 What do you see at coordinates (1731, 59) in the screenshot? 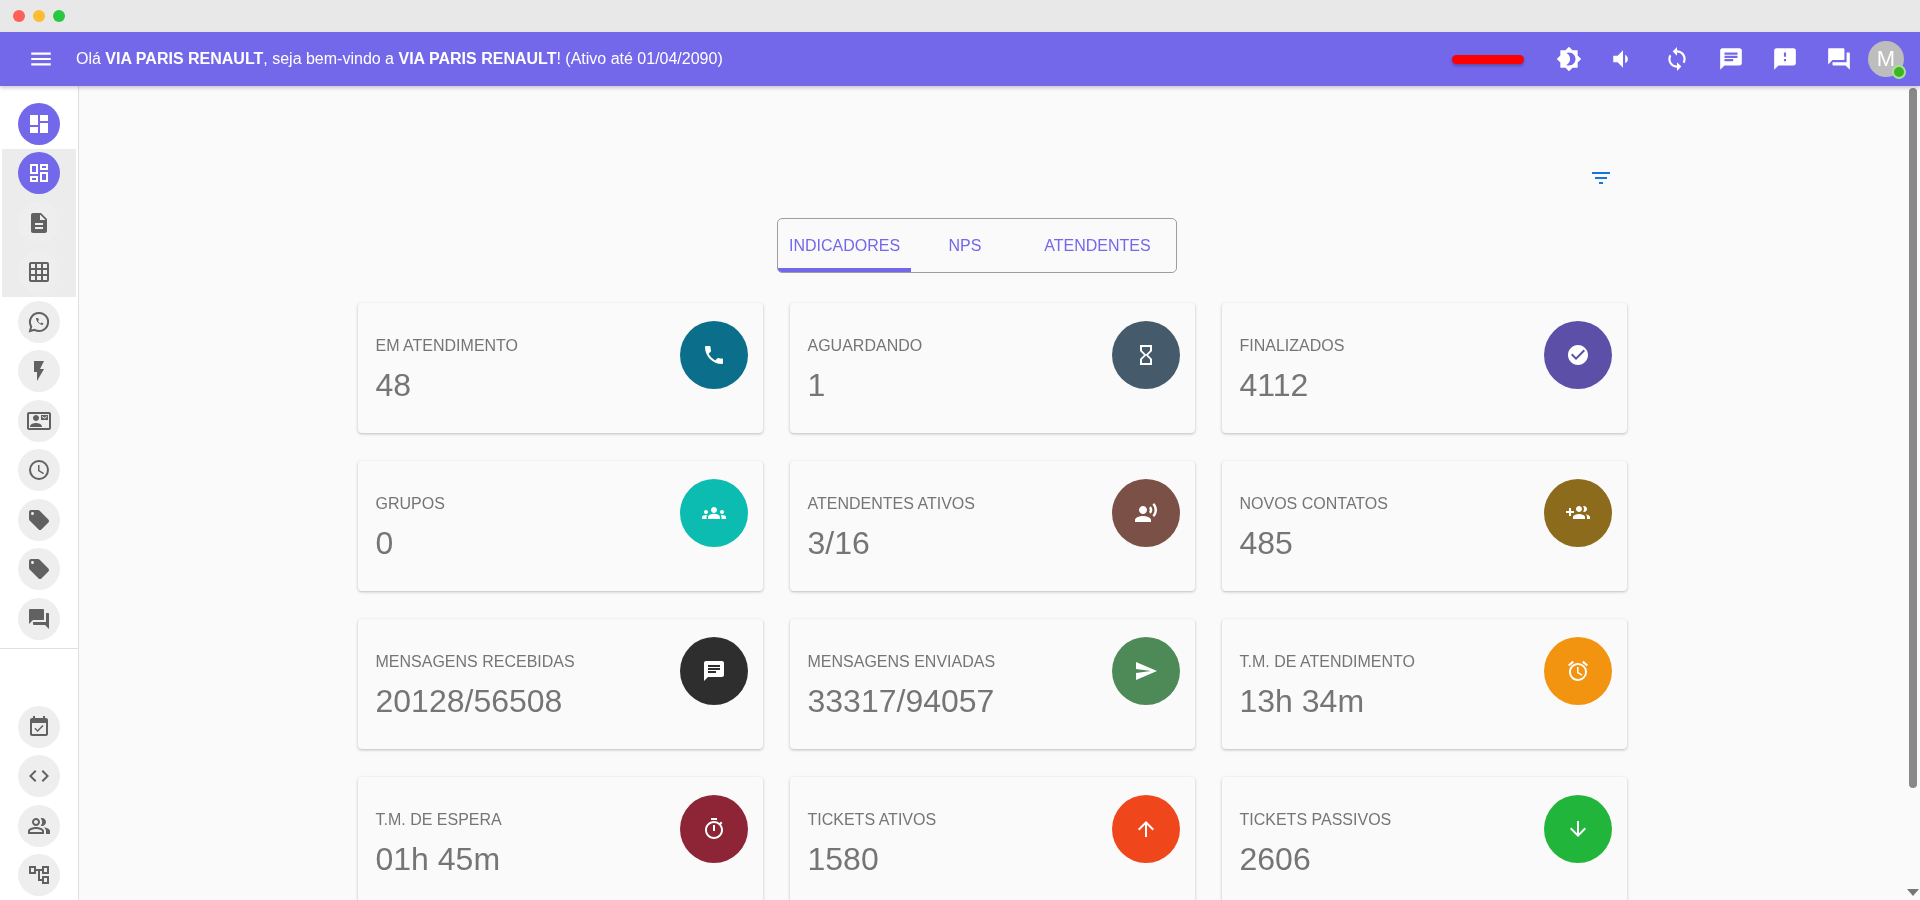
I see `chat-icon` at bounding box center [1731, 59].